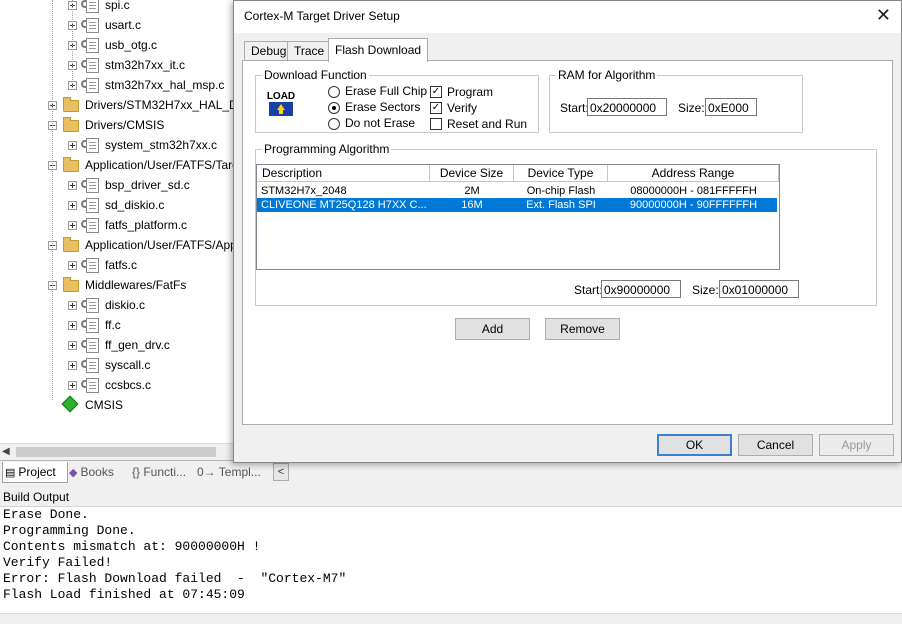 This screenshot has height=624, width=902. I want to click on reset-and-run-checkbox, so click(436, 124).